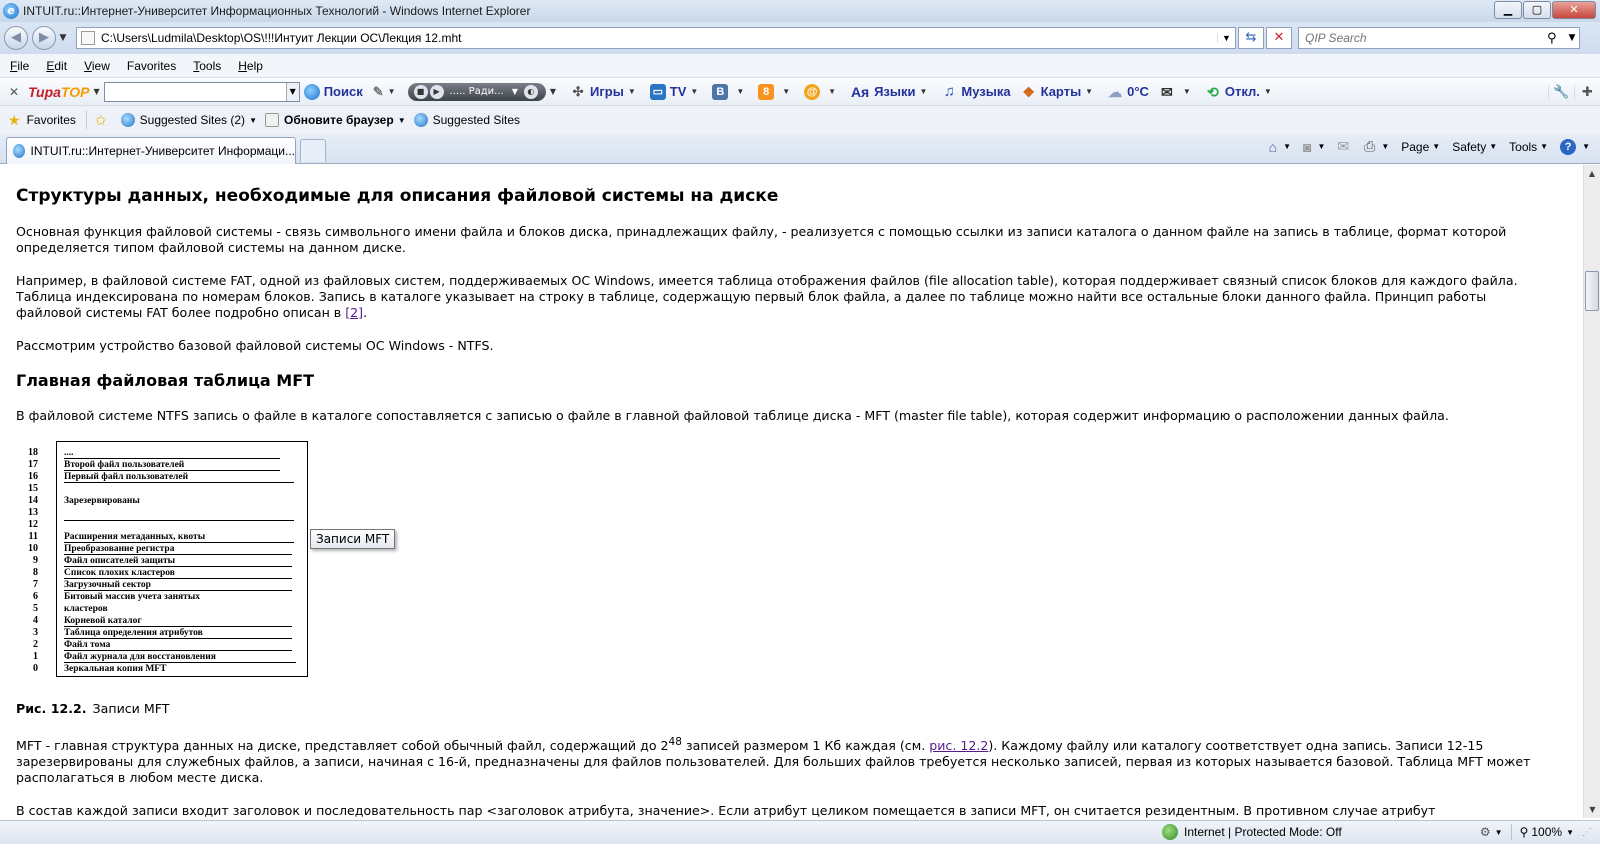 This screenshot has width=1600, height=860. Describe the element at coordinates (354, 312) in the screenshot. I see `reference-link-2: [2]` at that location.